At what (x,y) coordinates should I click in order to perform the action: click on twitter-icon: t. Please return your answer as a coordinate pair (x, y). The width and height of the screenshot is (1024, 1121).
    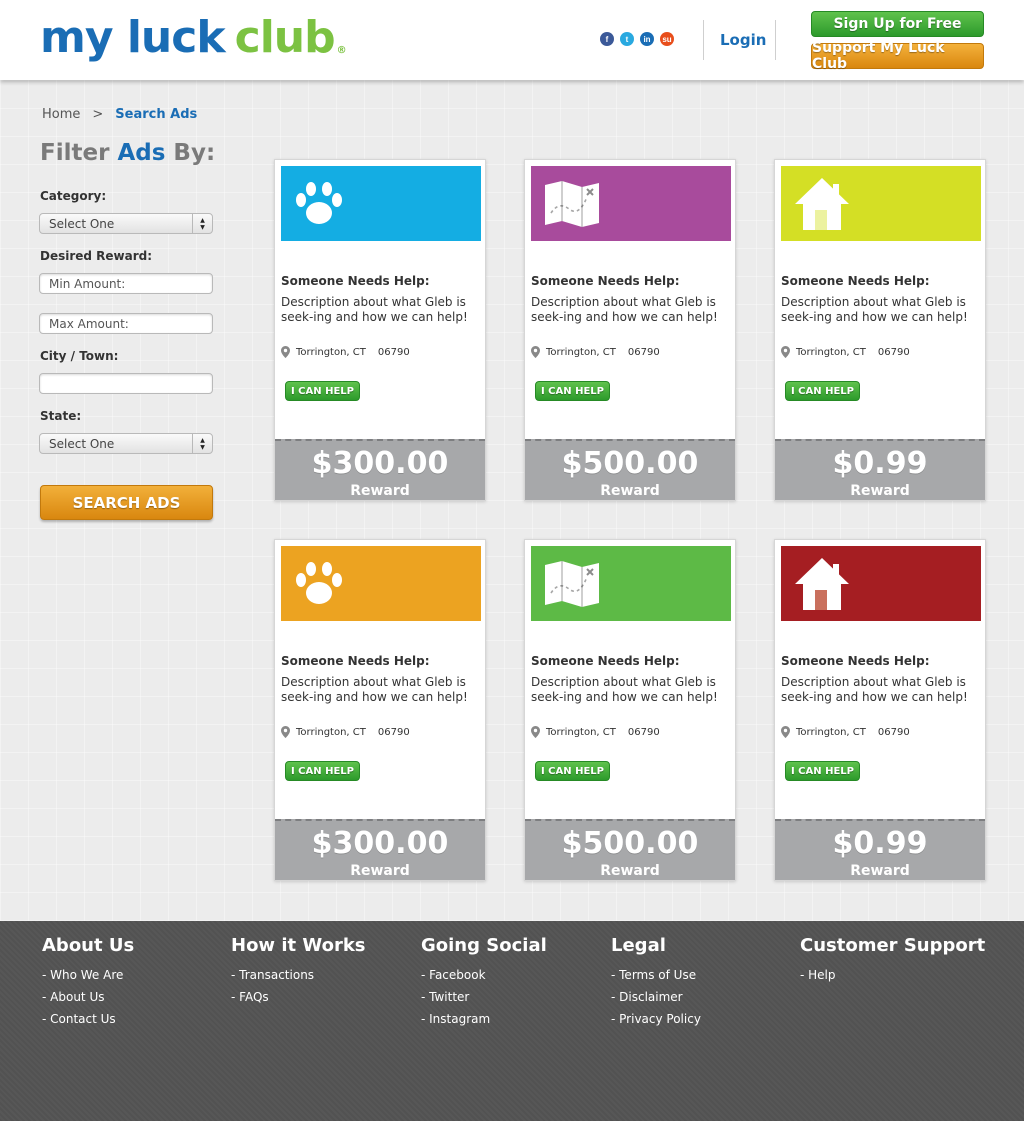
    Looking at the image, I should click on (627, 39).